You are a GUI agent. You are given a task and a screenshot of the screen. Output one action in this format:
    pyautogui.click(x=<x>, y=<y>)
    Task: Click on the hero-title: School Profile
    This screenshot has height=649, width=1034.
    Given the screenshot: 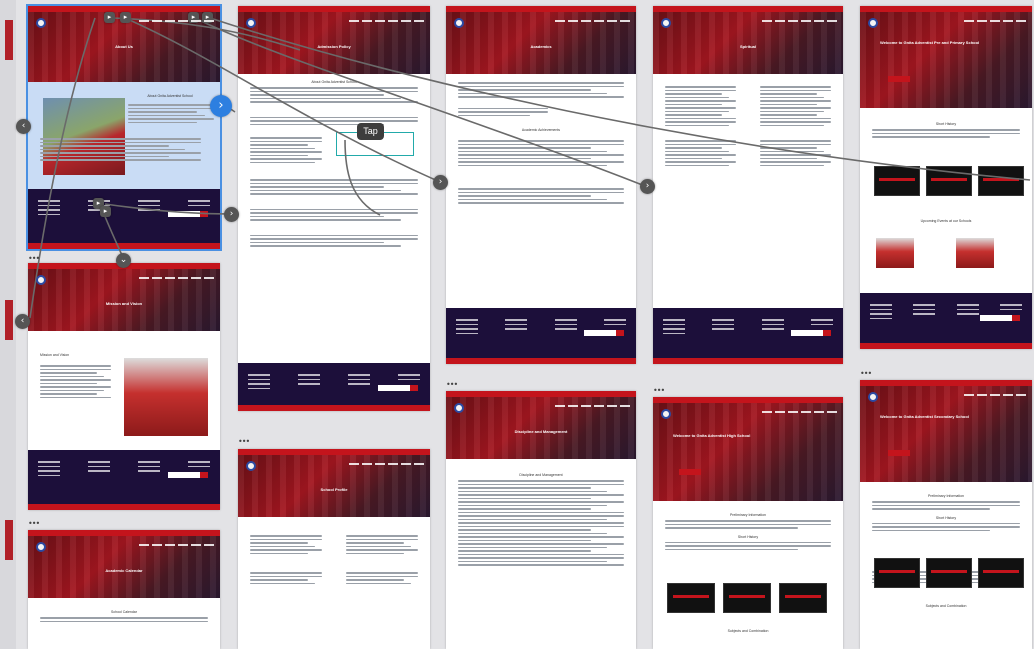 What is the action you would take?
    pyautogui.click(x=334, y=489)
    